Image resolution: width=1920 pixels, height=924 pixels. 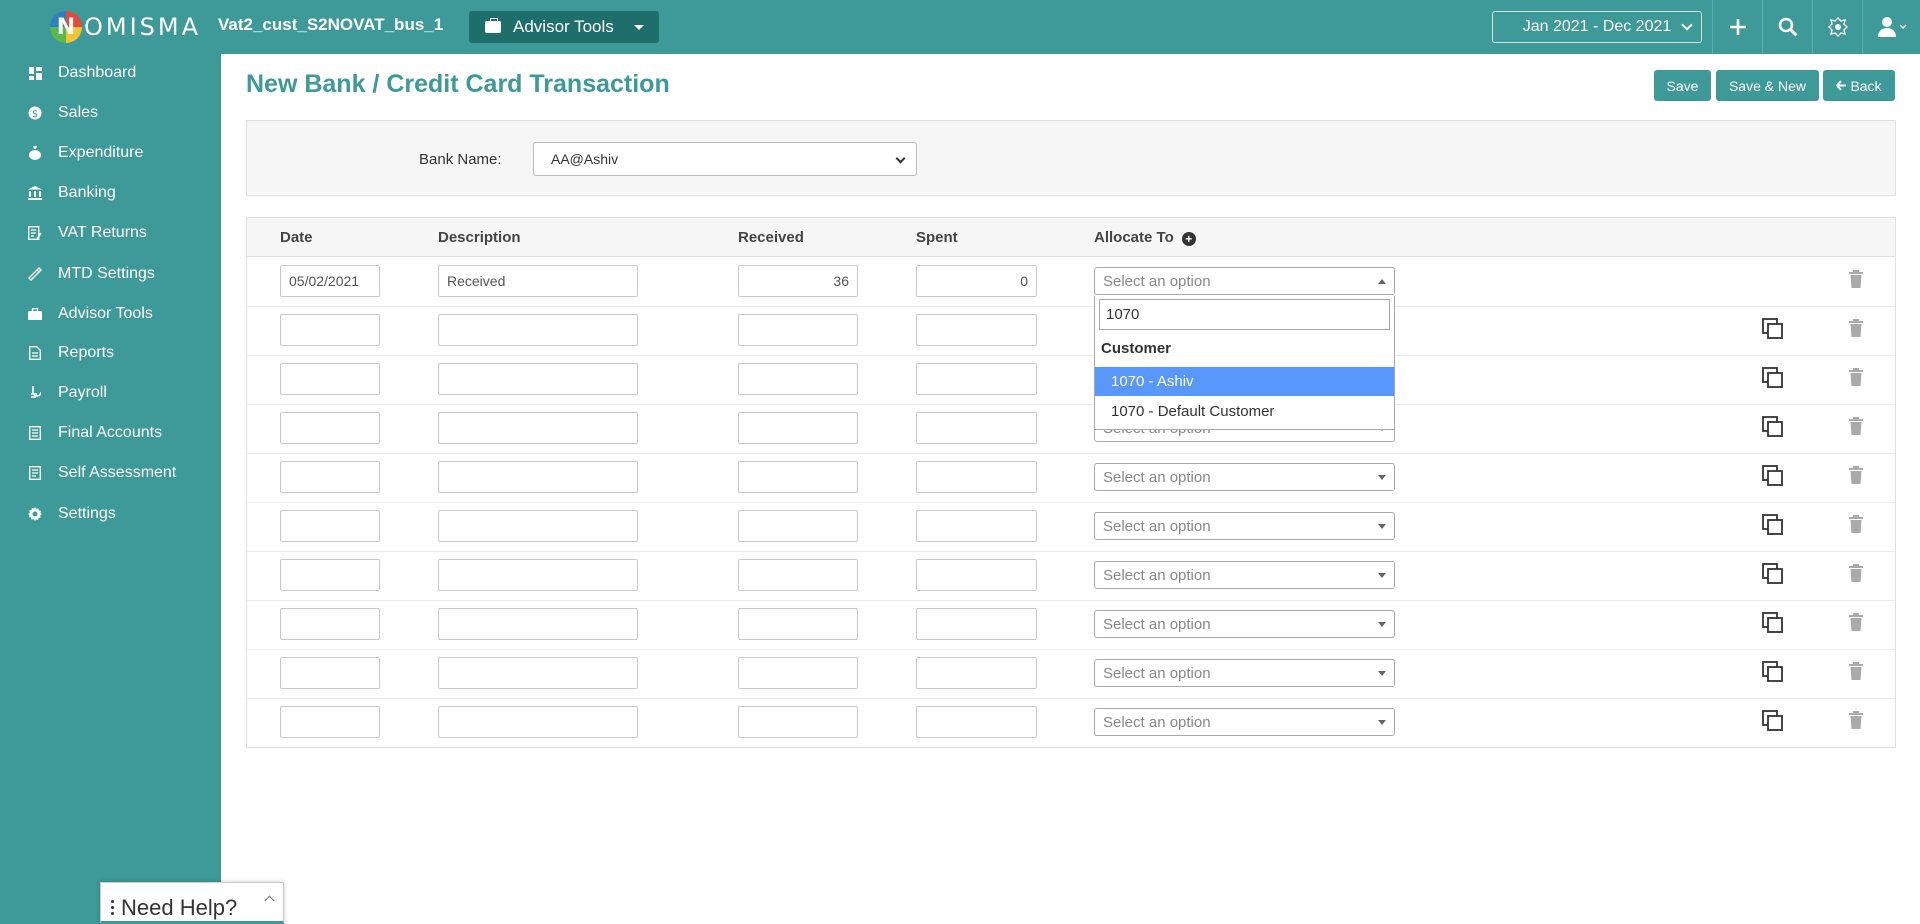 What do you see at coordinates (110, 153) in the screenshot?
I see `sidebar-item-expenditure: Expenditure` at bounding box center [110, 153].